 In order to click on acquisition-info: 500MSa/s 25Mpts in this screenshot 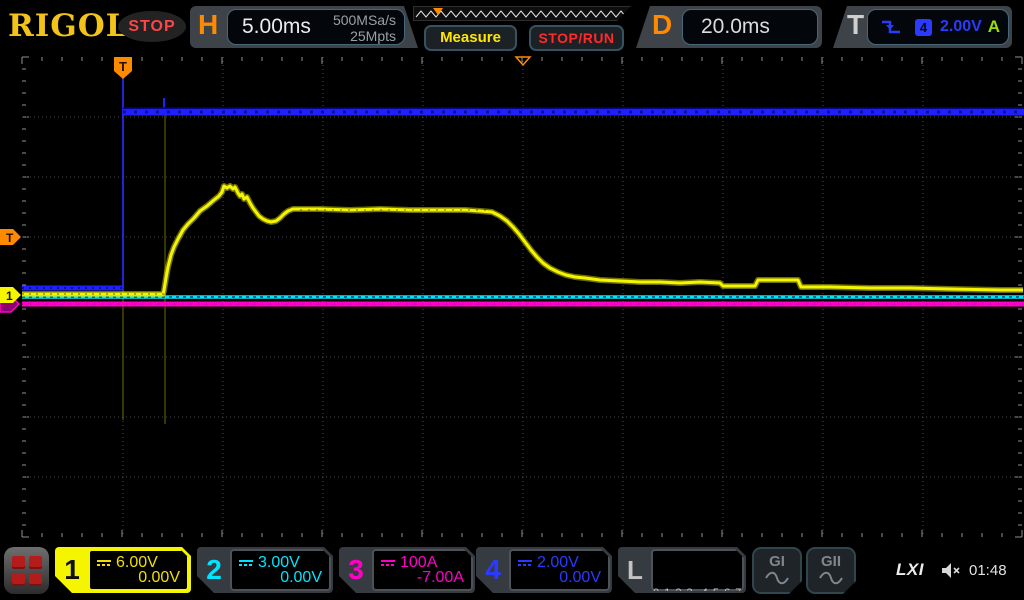, I will do `click(364, 28)`.